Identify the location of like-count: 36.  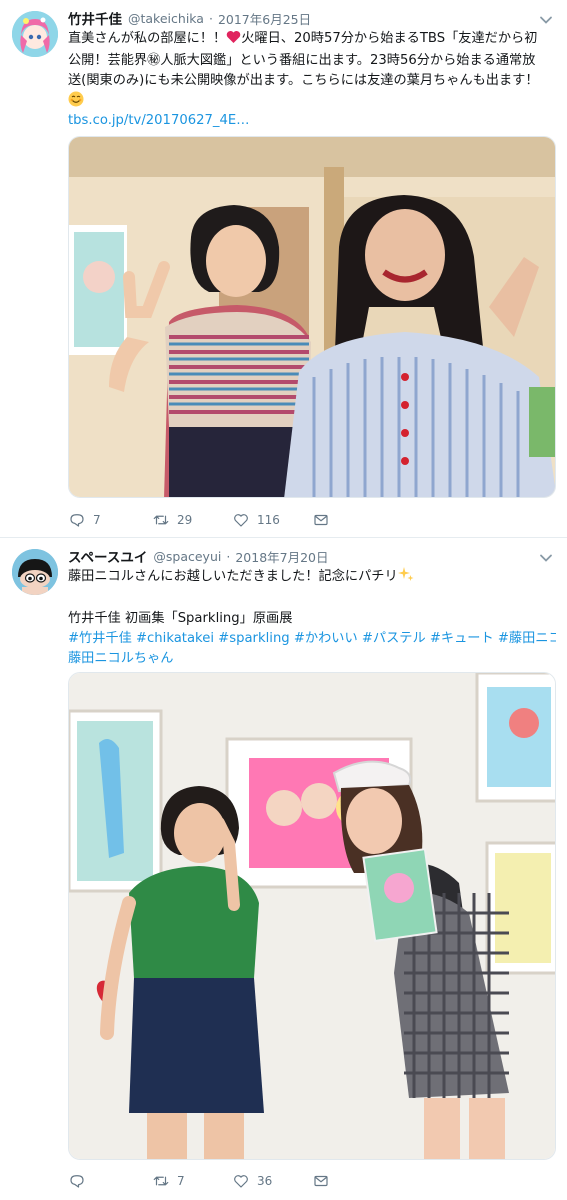
(265, 1181).